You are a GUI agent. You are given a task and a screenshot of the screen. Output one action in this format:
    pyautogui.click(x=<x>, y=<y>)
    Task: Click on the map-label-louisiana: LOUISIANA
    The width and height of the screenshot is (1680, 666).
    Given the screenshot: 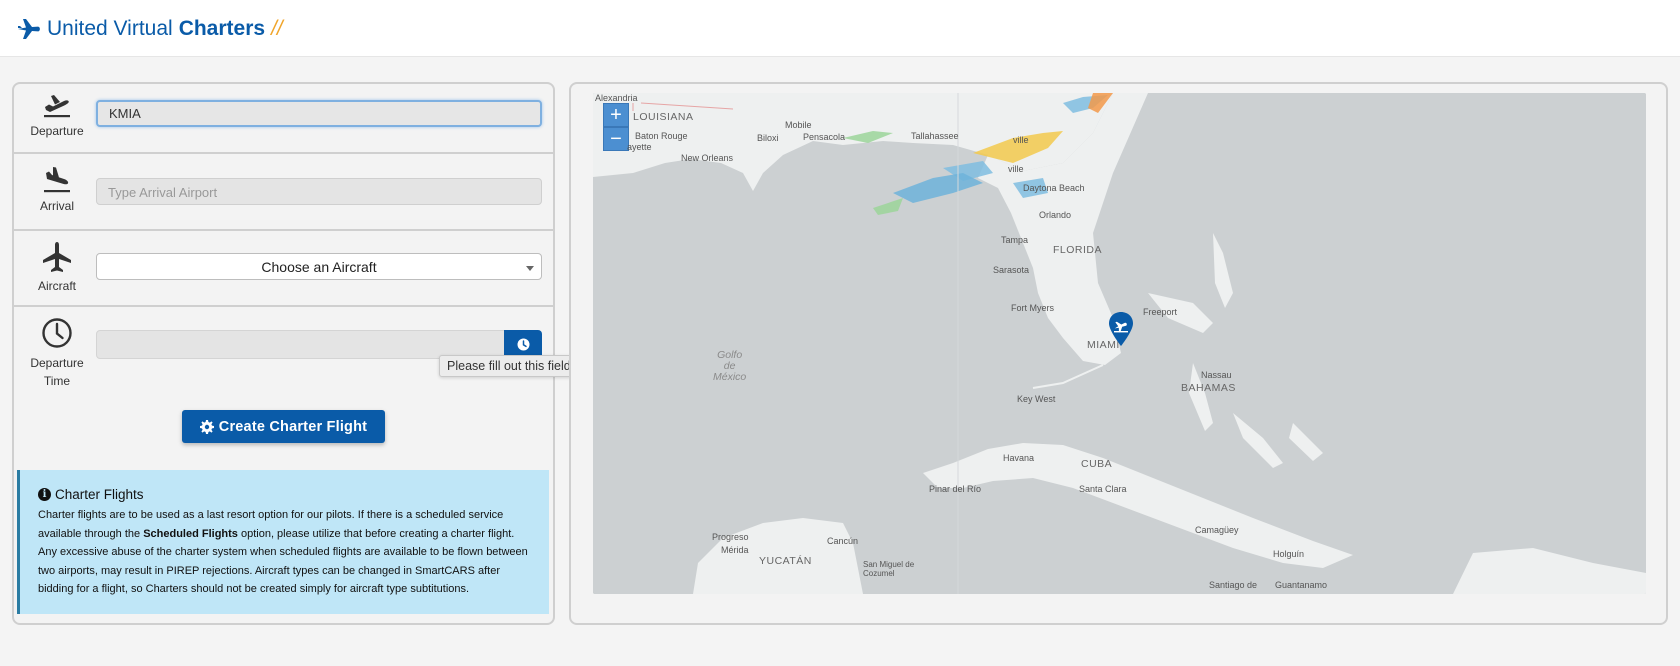 What is the action you would take?
    pyautogui.click(x=663, y=117)
    